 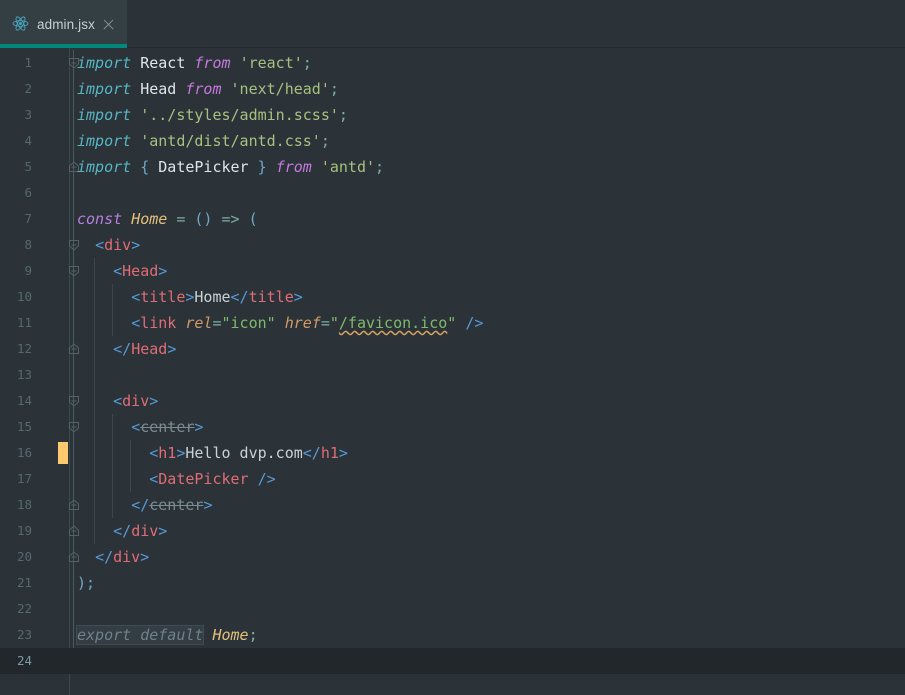 What do you see at coordinates (203, 89) in the screenshot?
I see `code-token: from` at bounding box center [203, 89].